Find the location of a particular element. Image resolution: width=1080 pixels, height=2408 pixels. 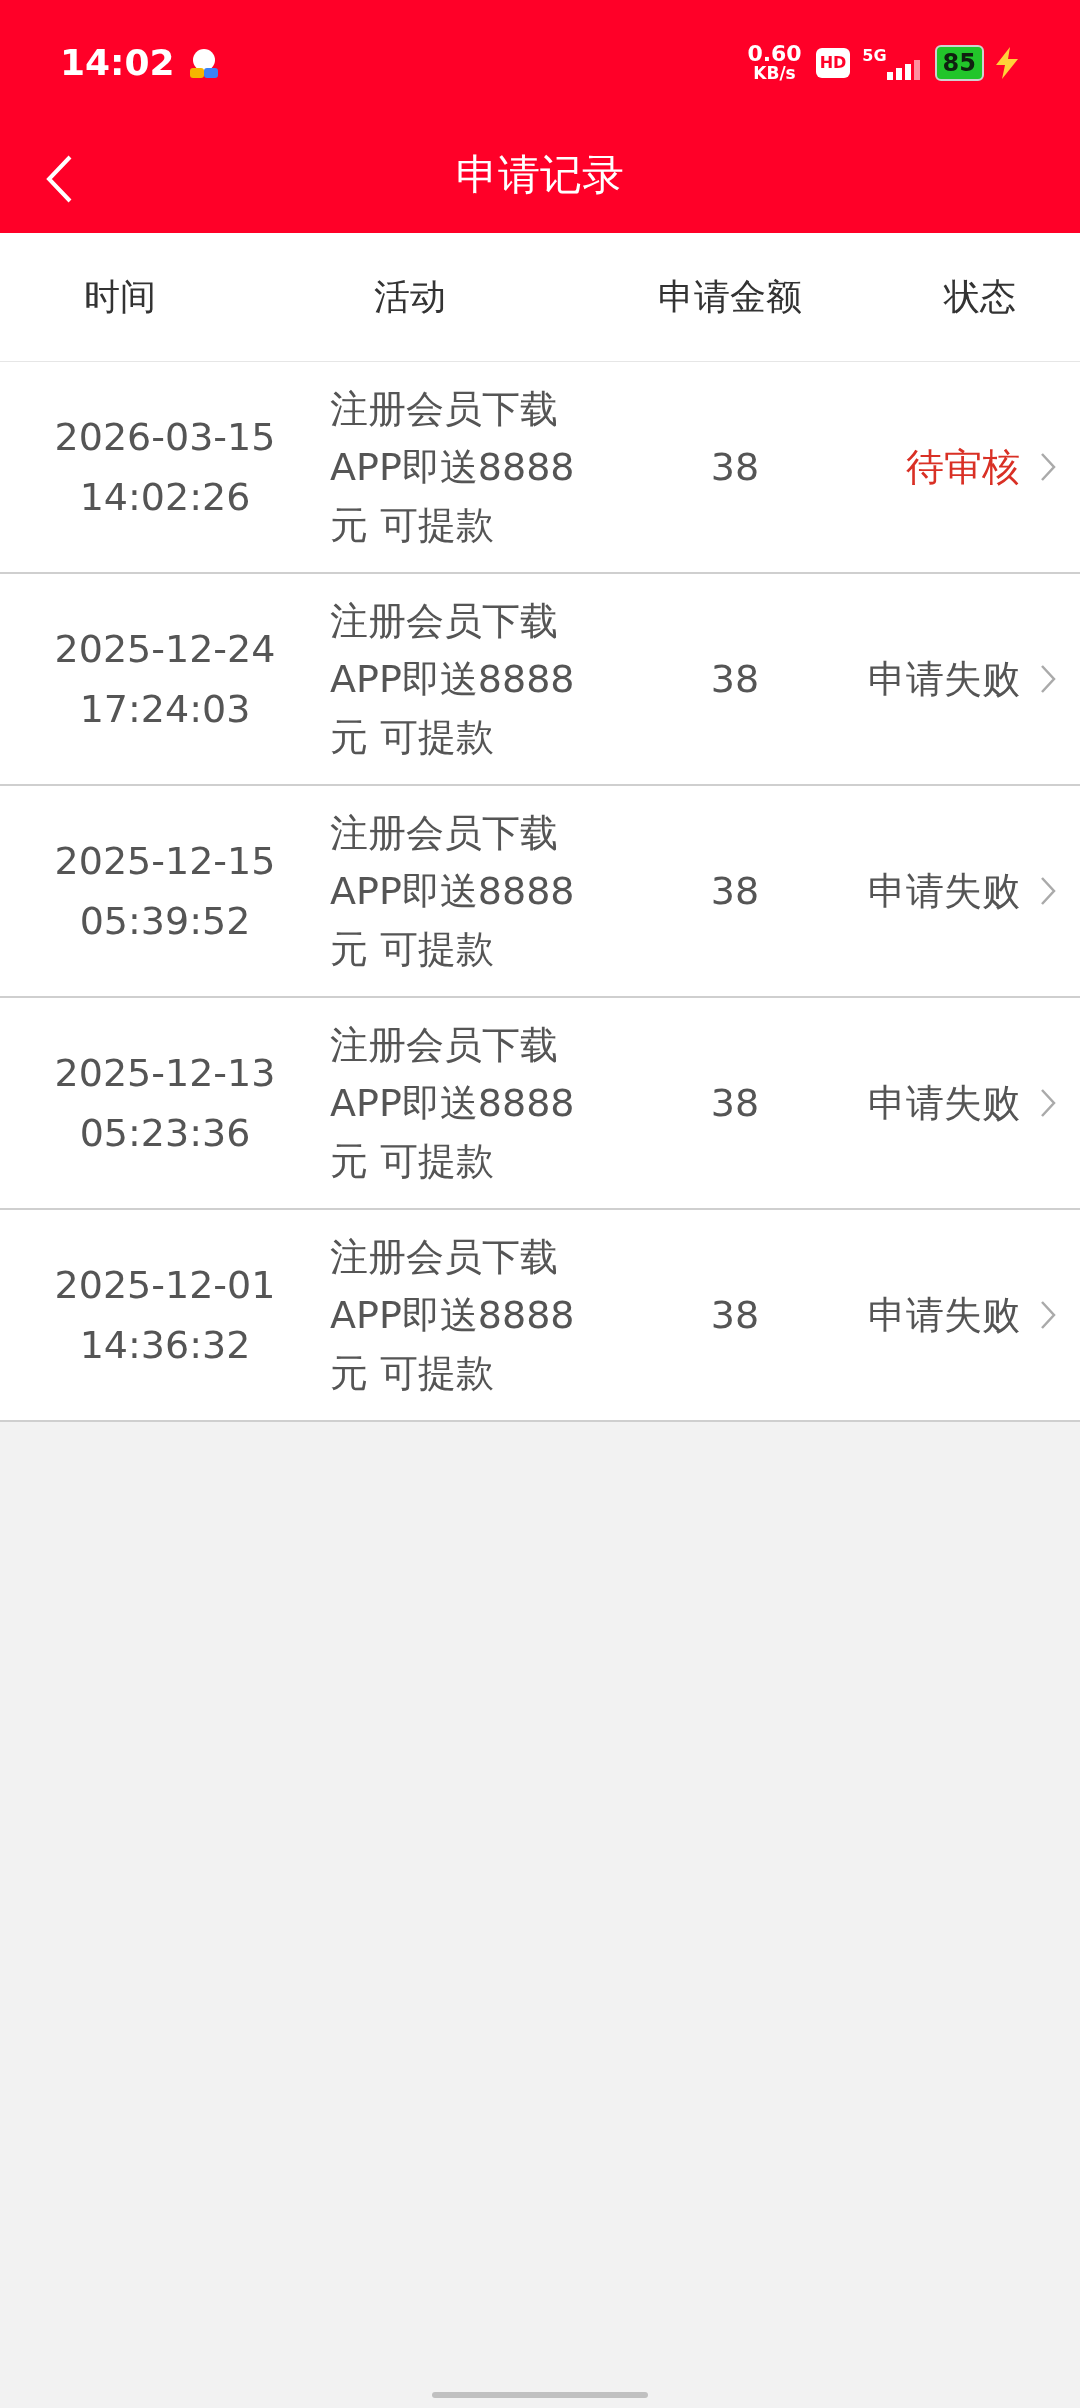

column-header: 活动 is located at coordinates (410, 297).